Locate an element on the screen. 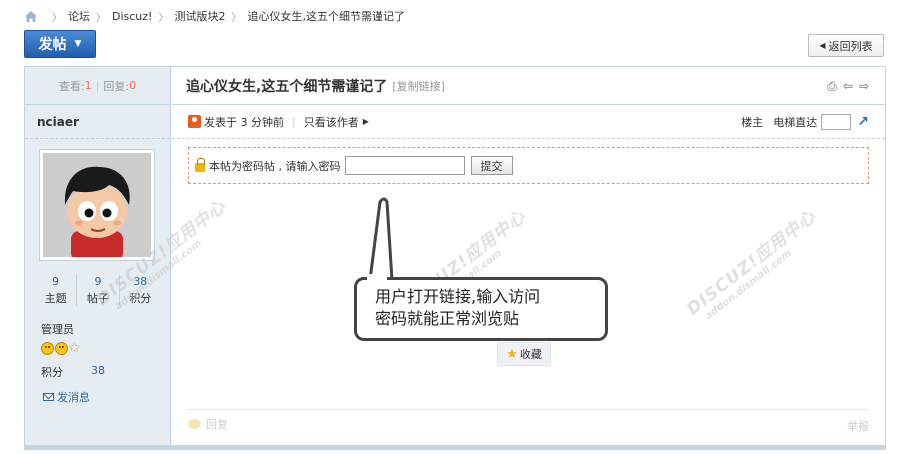 This screenshot has height=454, width=910. floor-nav: 楼主 电梯直达 ↗ is located at coordinates (805, 122).